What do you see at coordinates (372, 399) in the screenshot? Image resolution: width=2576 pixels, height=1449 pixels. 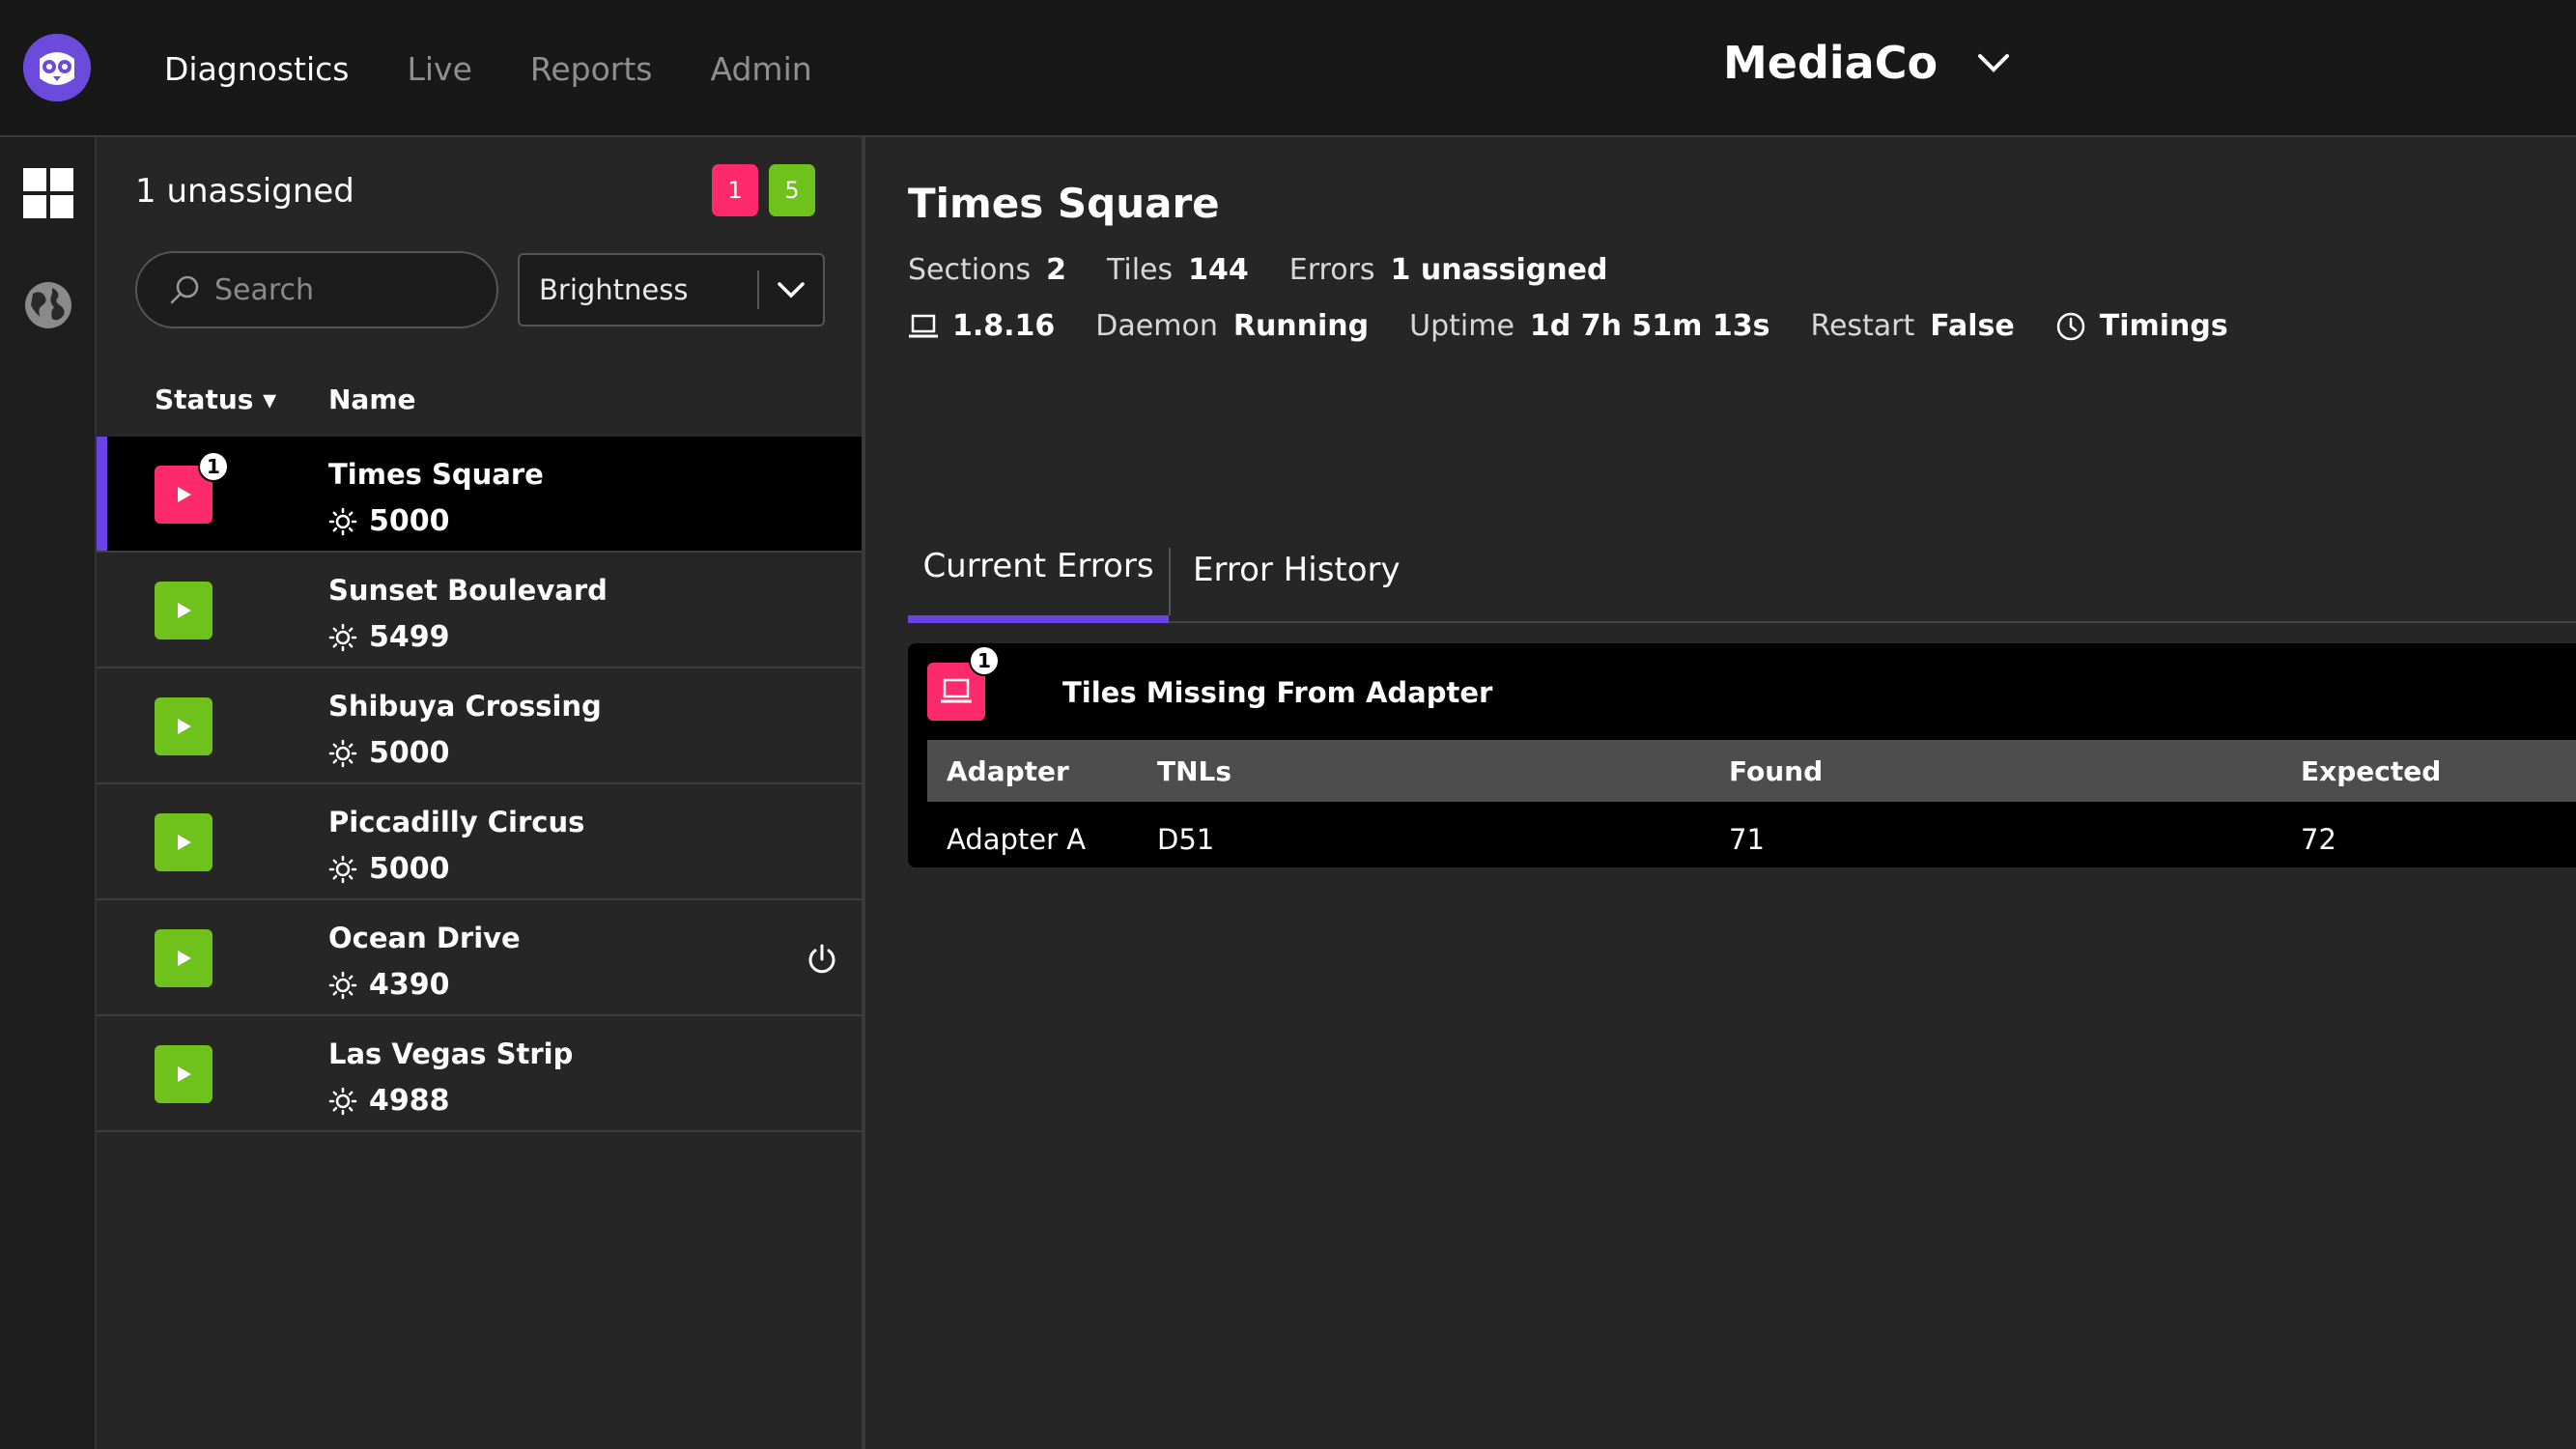 I see `column-header-name: Name` at bounding box center [372, 399].